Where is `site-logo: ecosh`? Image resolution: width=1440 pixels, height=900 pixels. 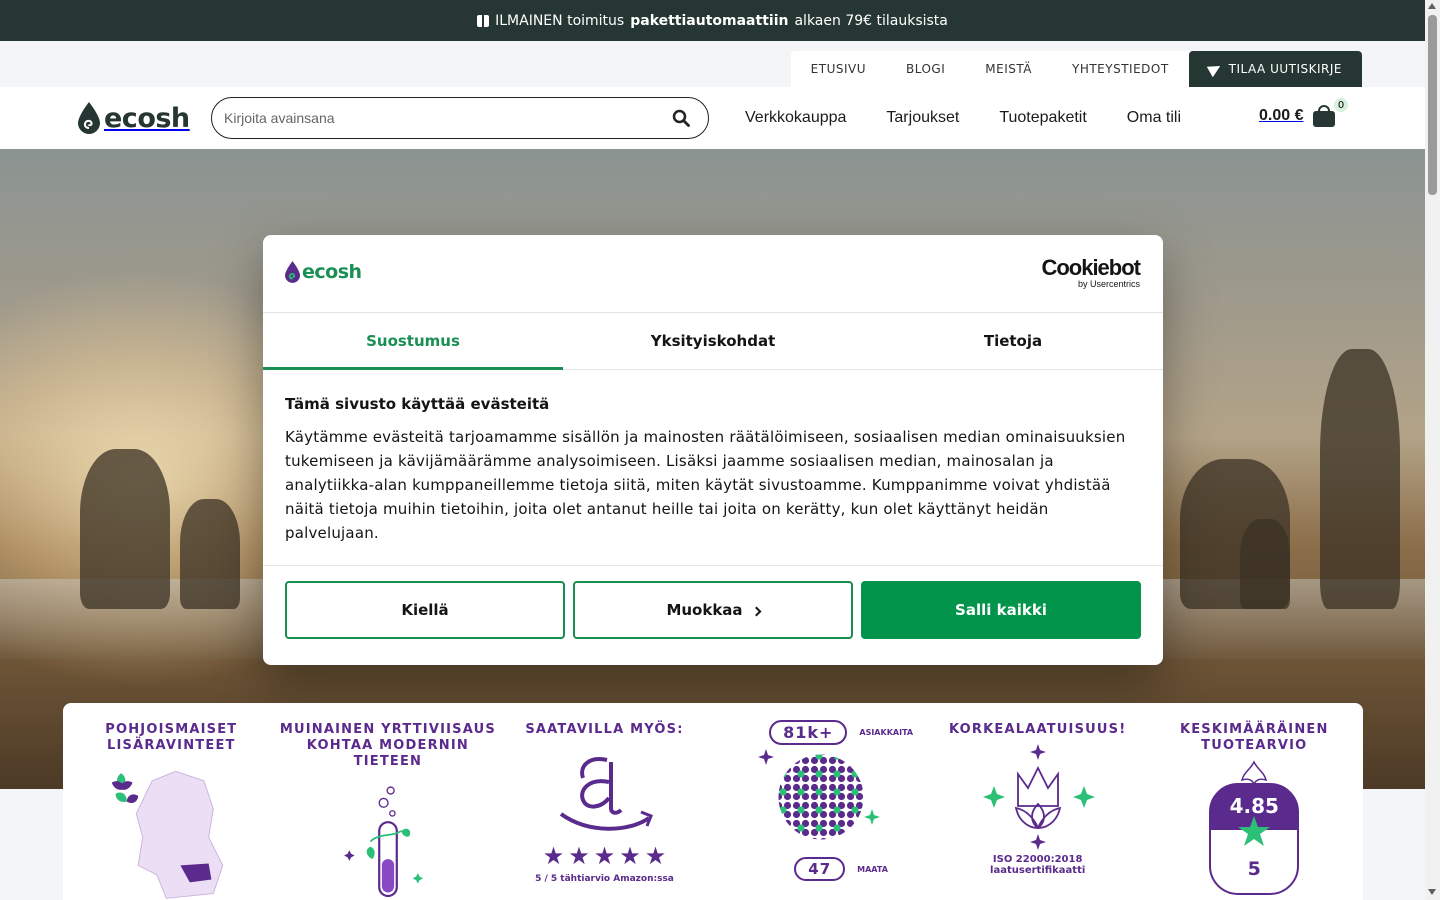
site-logo: ecosh is located at coordinates (134, 118).